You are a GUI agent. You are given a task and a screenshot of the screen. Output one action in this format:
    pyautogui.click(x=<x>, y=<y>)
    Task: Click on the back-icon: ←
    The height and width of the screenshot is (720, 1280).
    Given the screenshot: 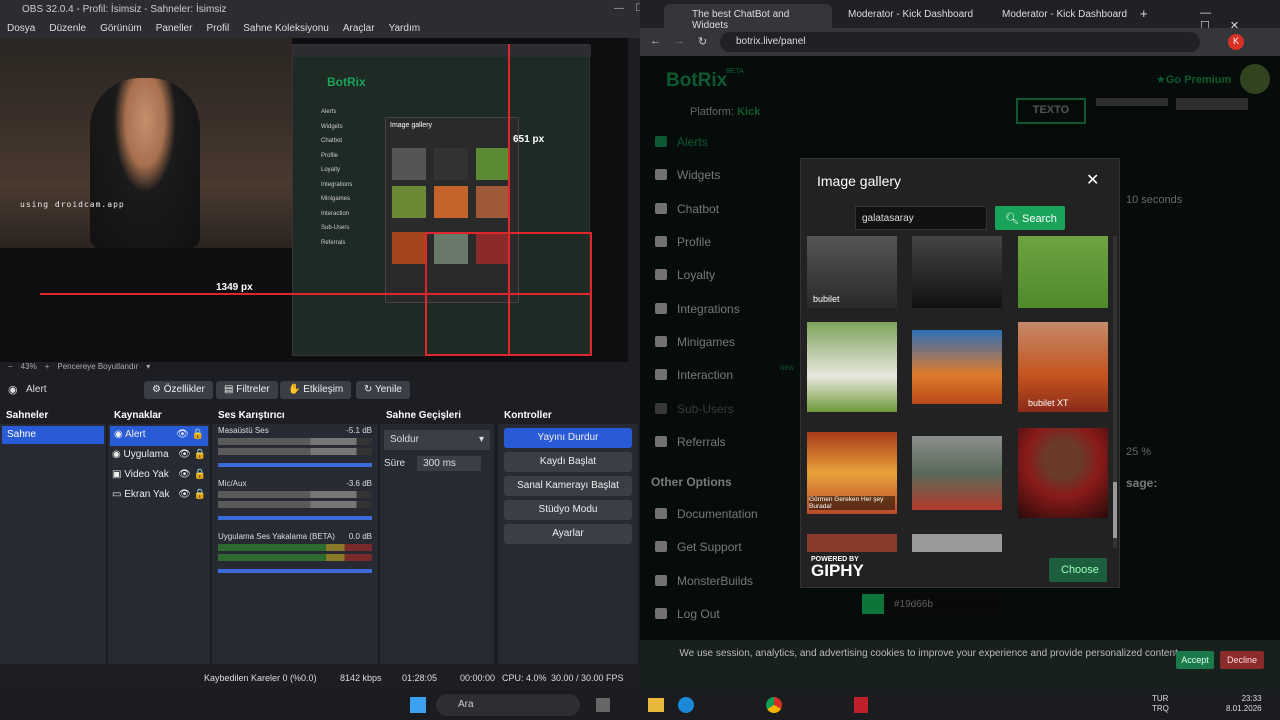 What is the action you would take?
    pyautogui.click(x=655, y=41)
    